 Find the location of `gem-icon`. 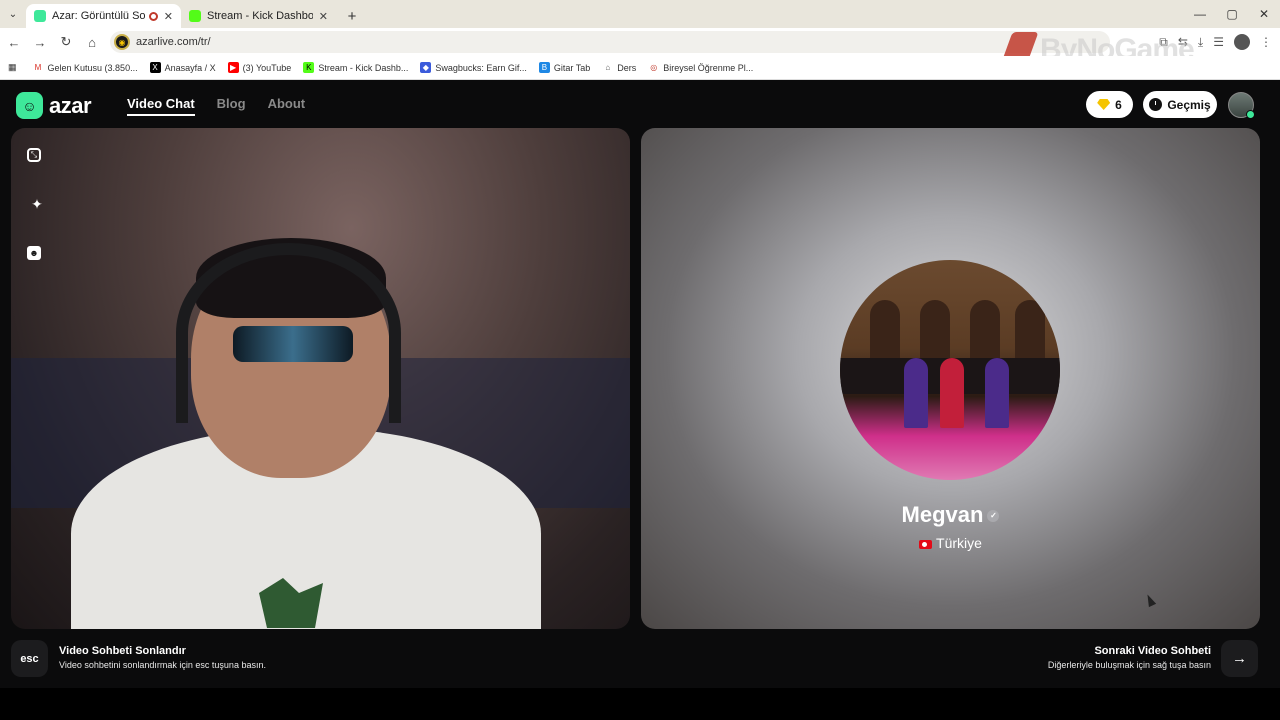

gem-icon is located at coordinates (1104, 104).